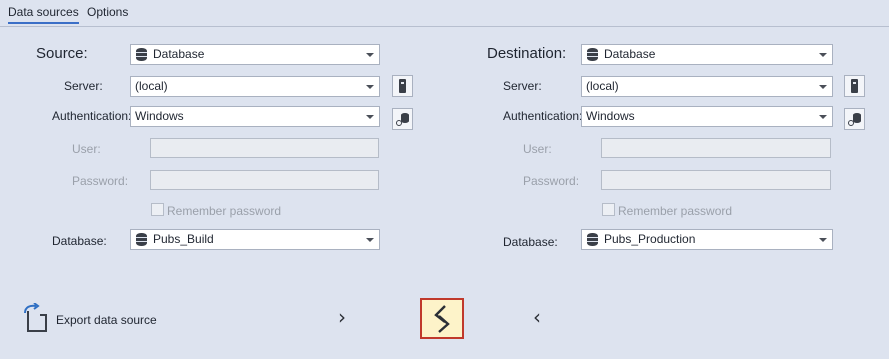  Describe the element at coordinates (537, 317) in the screenshot. I see `copy-to-source-arrow: ‹` at that location.